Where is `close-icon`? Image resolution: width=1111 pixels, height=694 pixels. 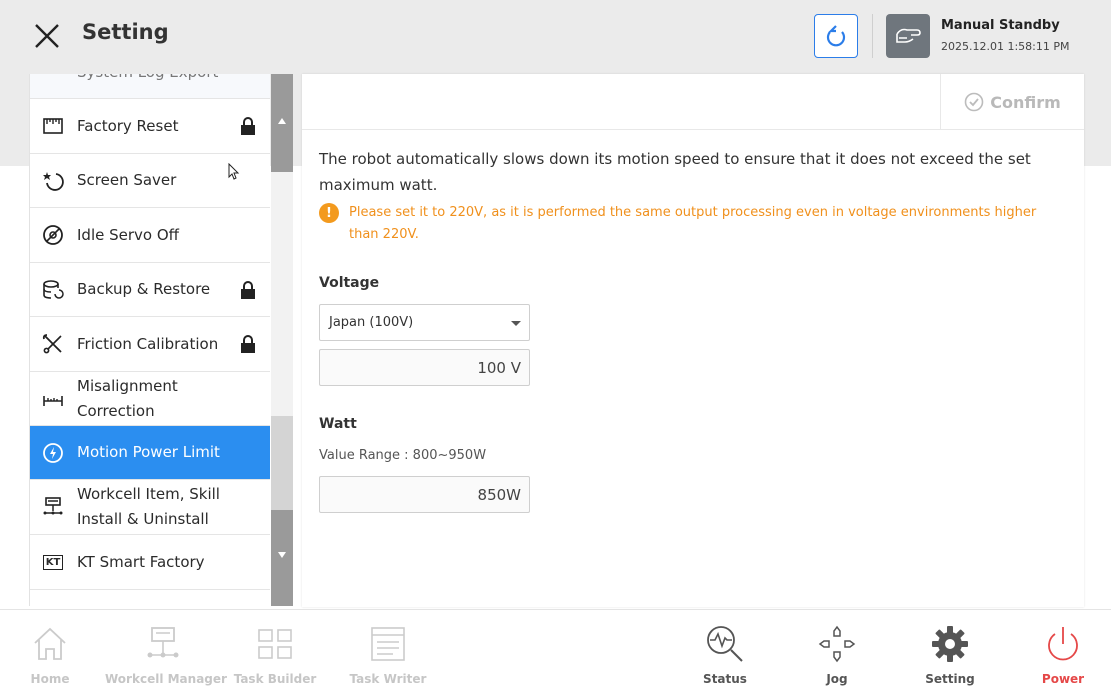 close-icon is located at coordinates (47, 36).